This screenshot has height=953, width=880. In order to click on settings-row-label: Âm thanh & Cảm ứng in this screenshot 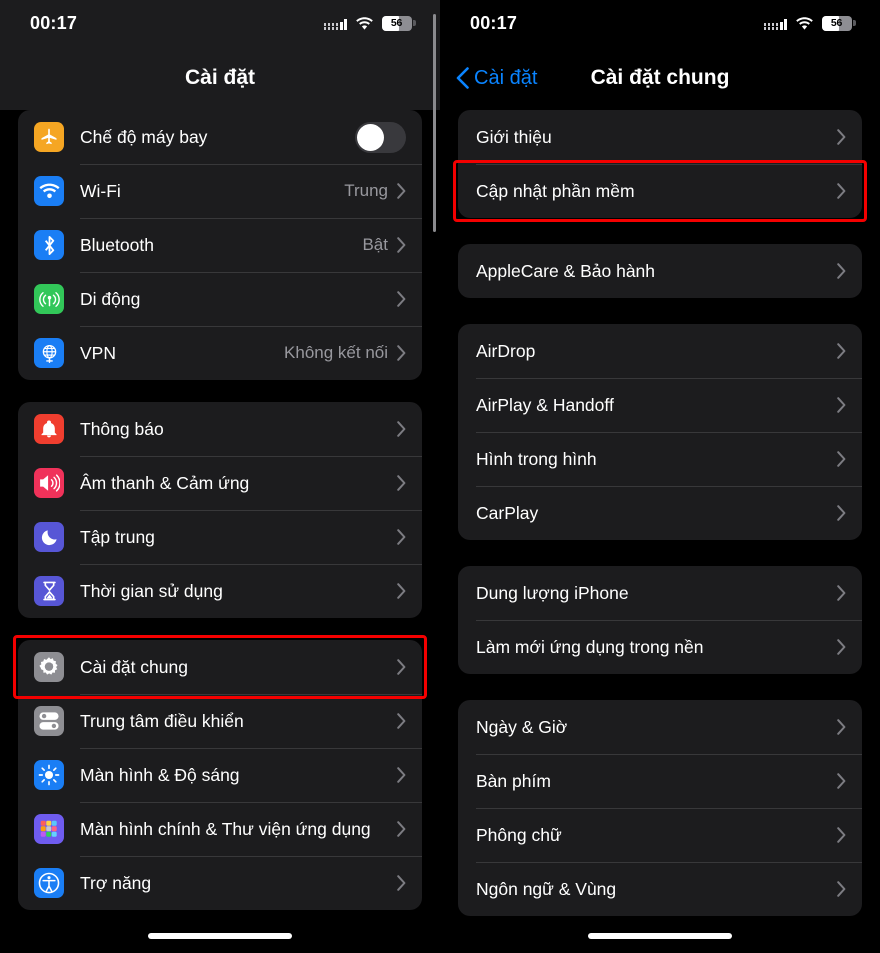, I will do `click(165, 482)`.